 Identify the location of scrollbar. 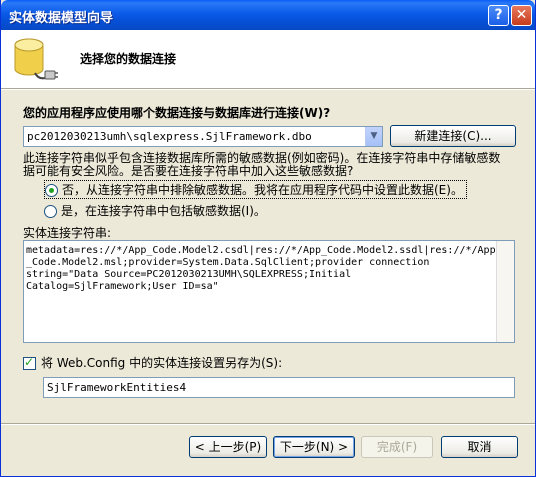
(505, 291).